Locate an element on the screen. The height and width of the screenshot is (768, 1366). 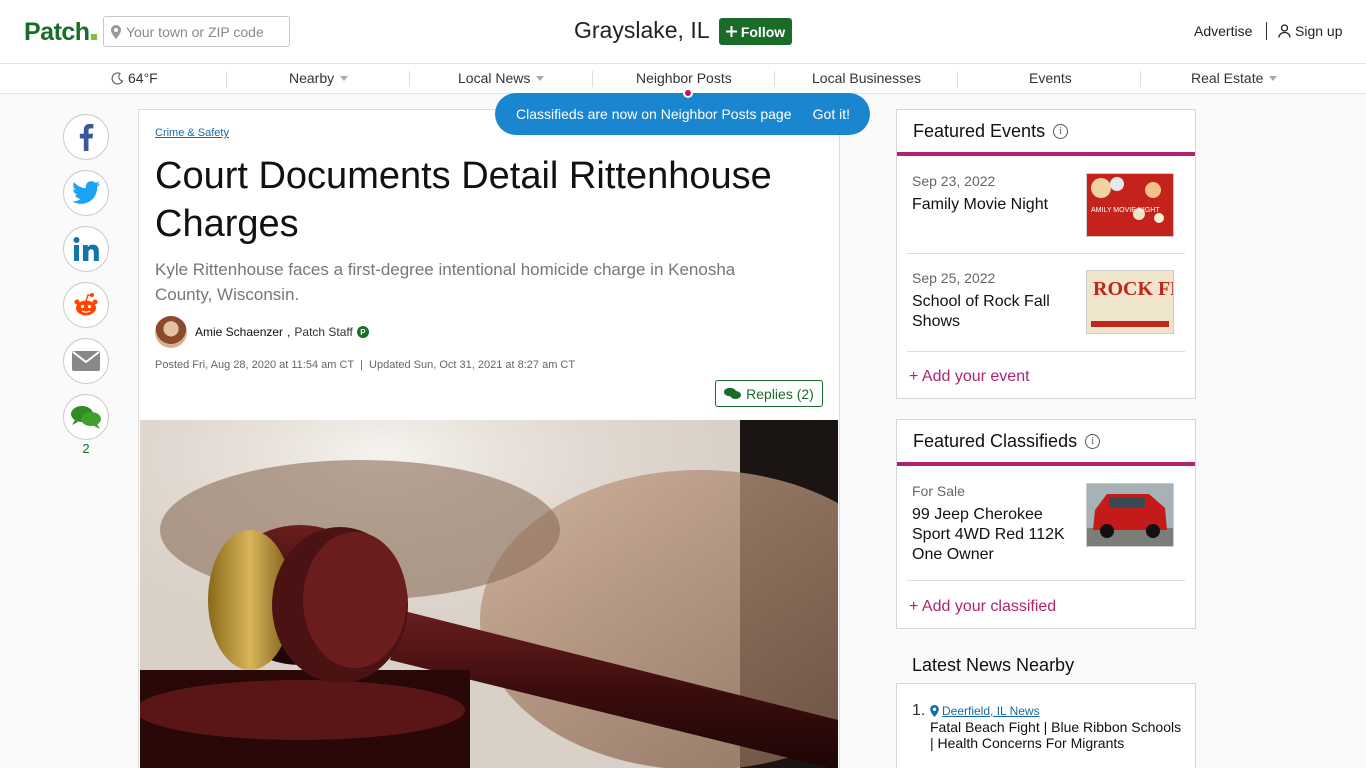
author-name: Amie Schaenzer is located at coordinates (239, 332).